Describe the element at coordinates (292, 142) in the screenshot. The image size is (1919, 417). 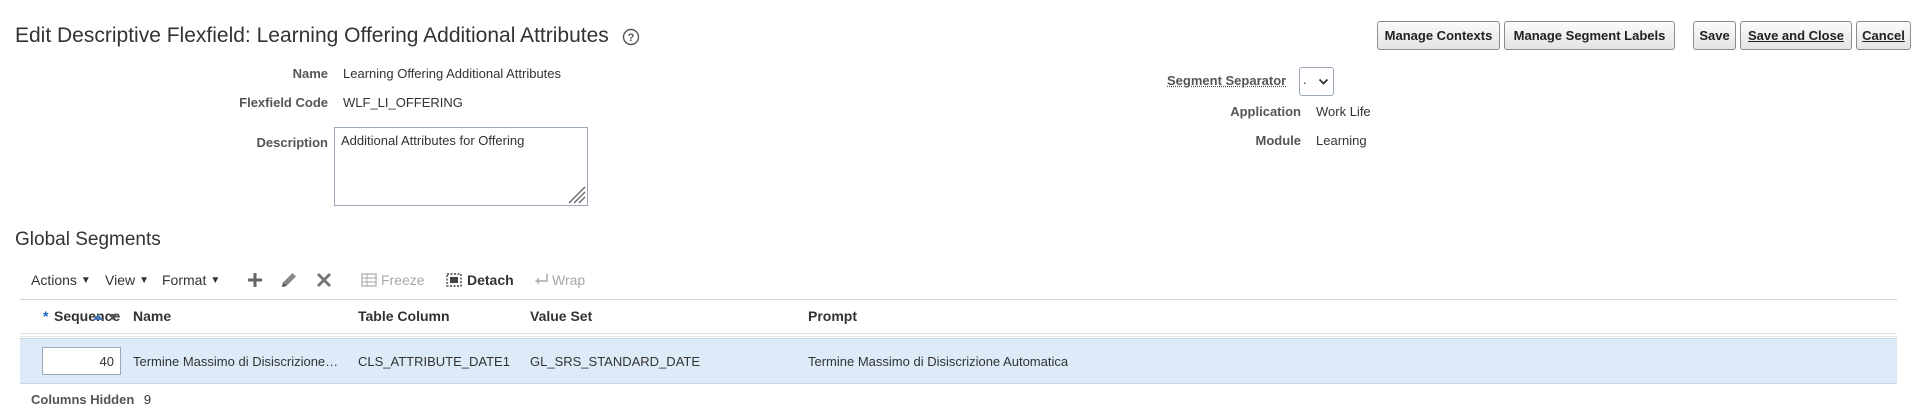
I see `description-label: Description` at that location.